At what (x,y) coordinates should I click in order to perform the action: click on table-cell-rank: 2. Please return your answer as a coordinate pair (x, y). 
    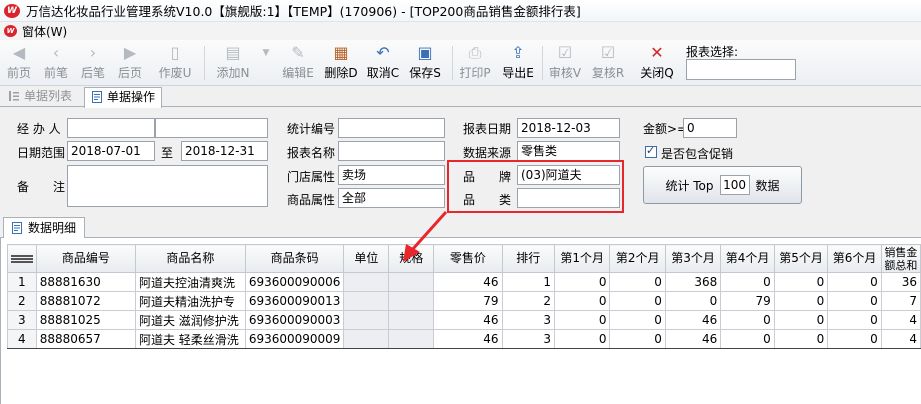
    Looking at the image, I should click on (528, 301).